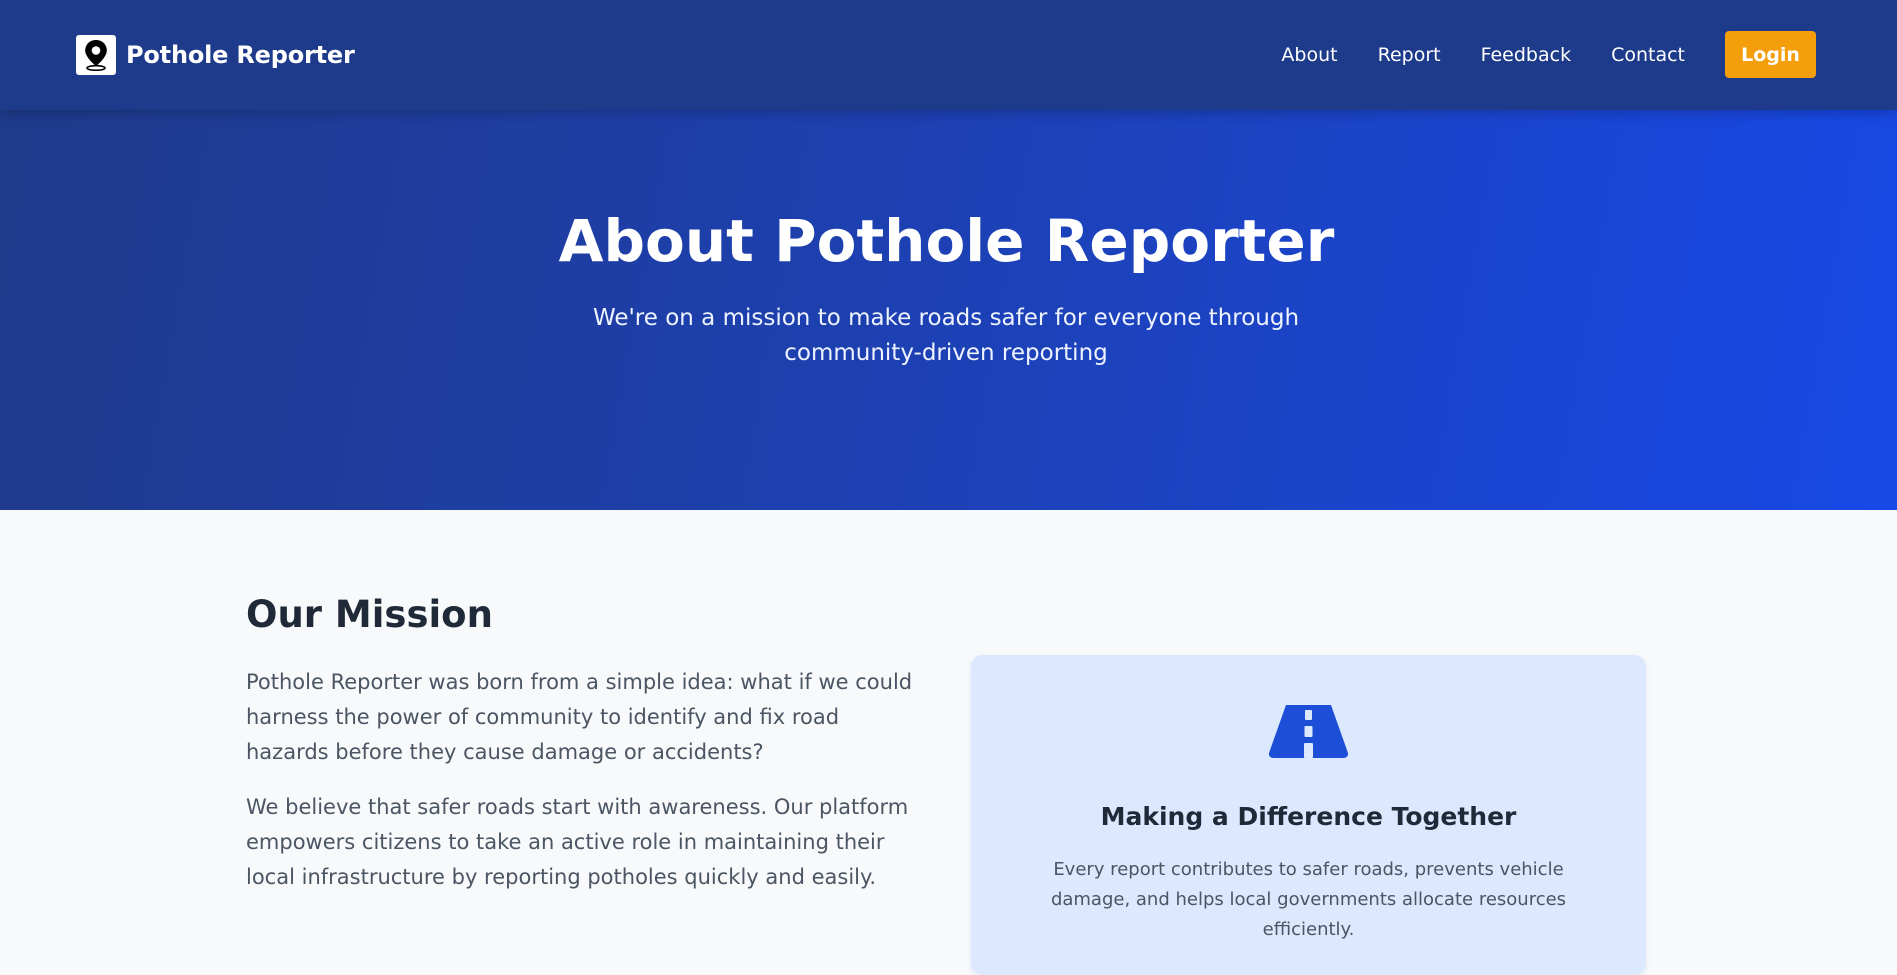 The width and height of the screenshot is (1897, 975). I want to click on mission-title: Our Mission, so click(369, 614).